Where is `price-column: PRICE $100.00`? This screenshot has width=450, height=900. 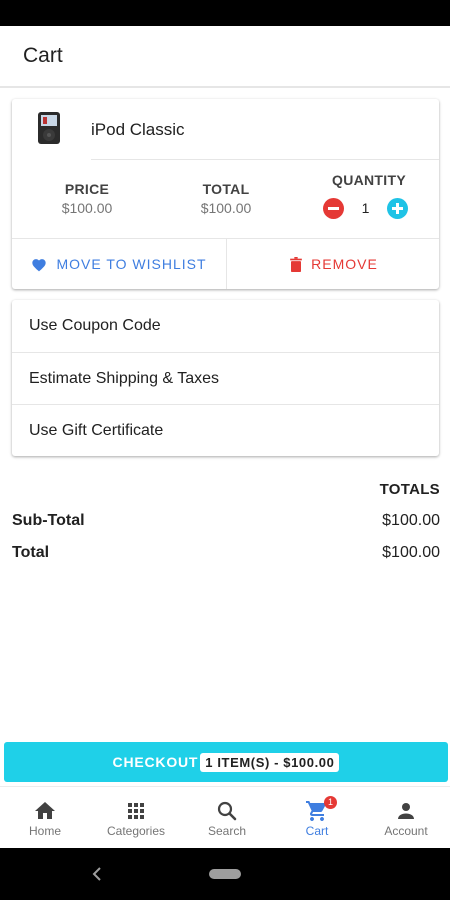
price-column: PRICE $100.00 is located at coordinates (87, 198).